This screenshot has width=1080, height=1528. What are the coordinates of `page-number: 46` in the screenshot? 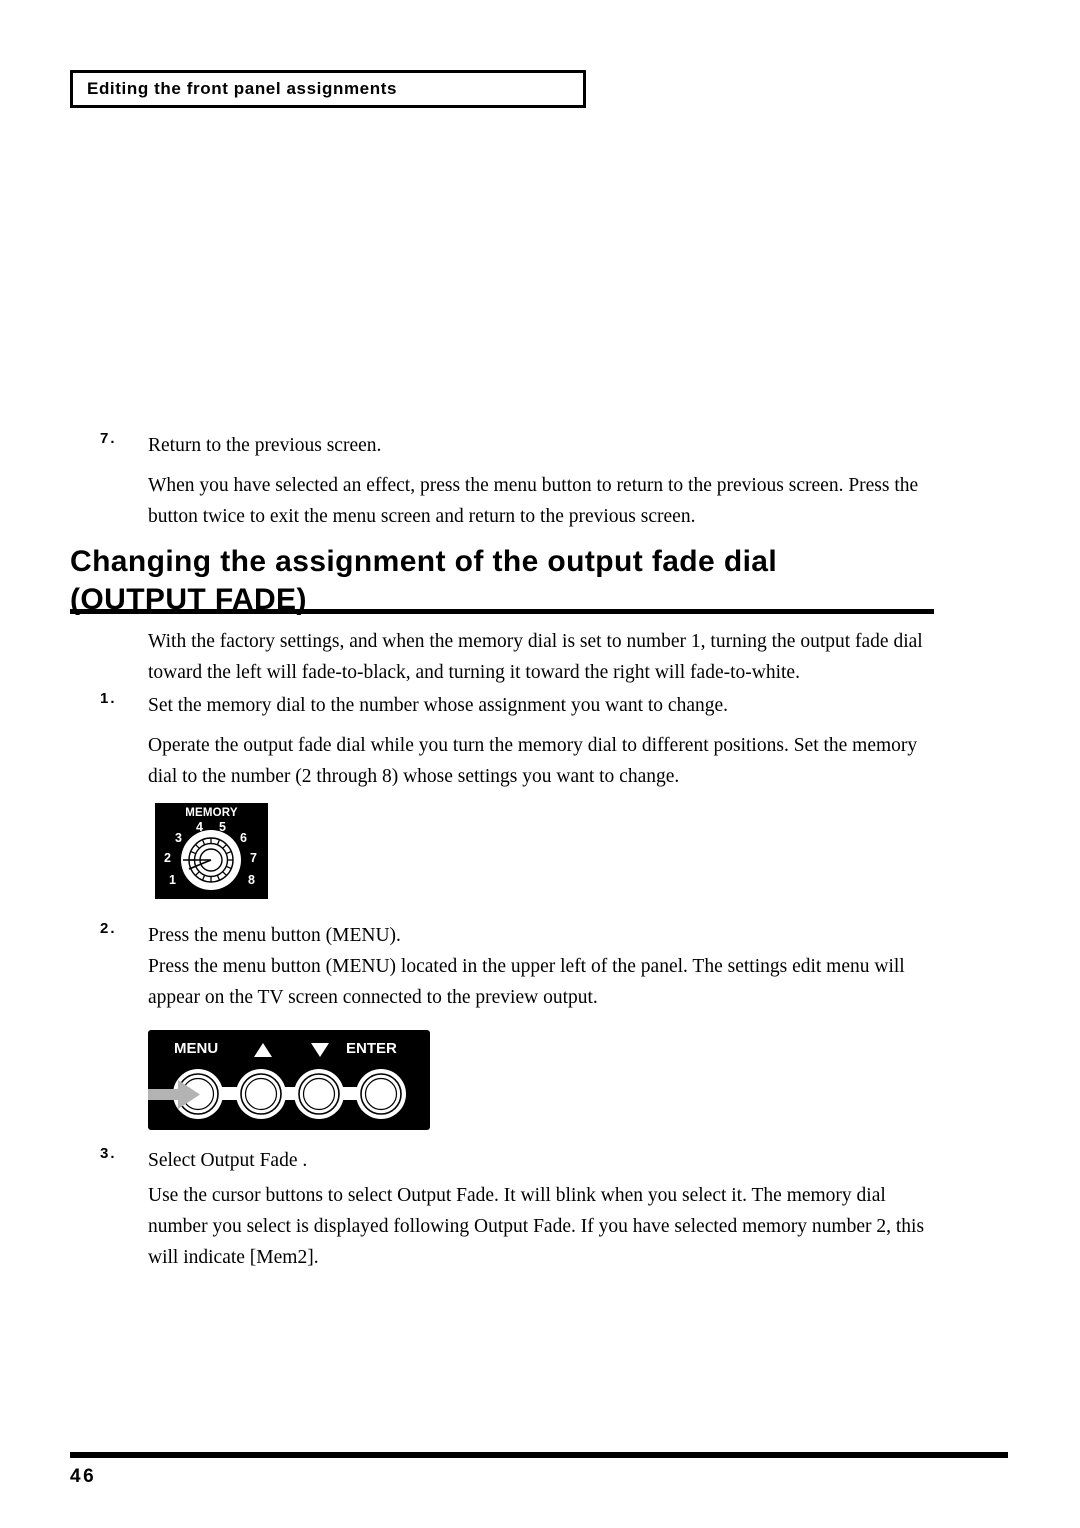 It's located at (83, 1476).